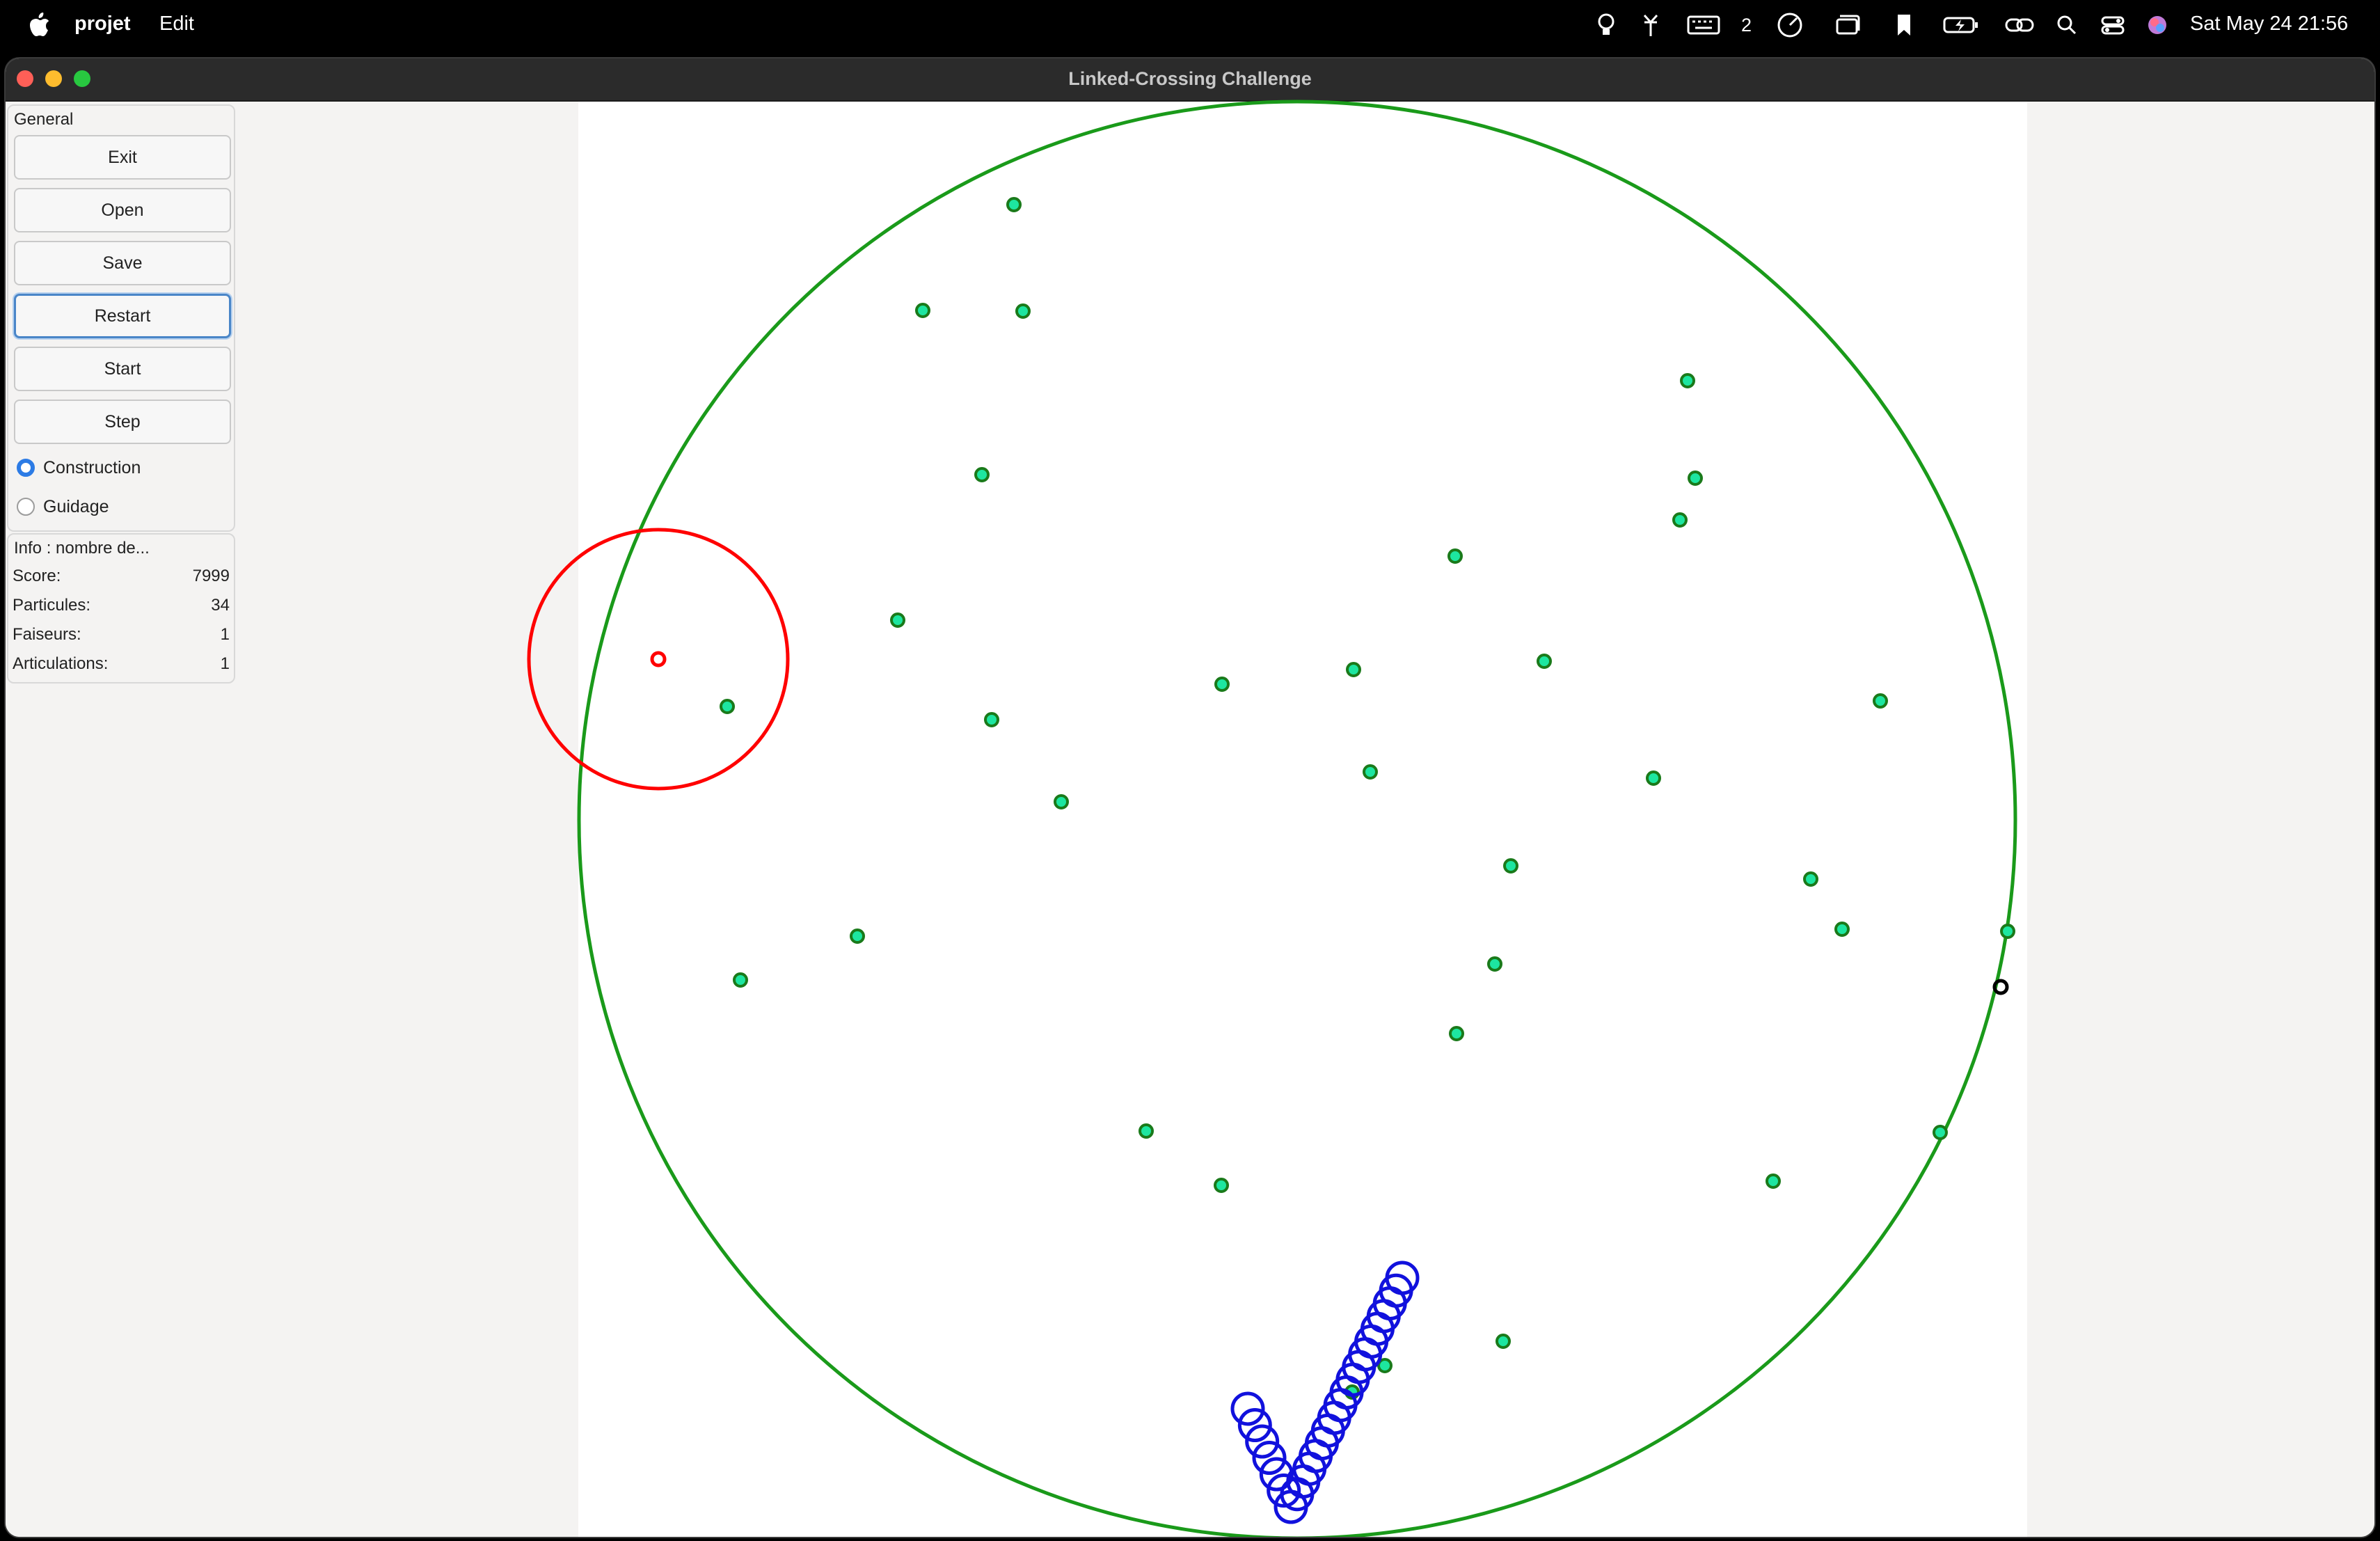 This screenshot has width=2380, height=1541. Describe the element at coordinates (1904, 25) in the screenshot. I see `bookmark-icon` at that location.